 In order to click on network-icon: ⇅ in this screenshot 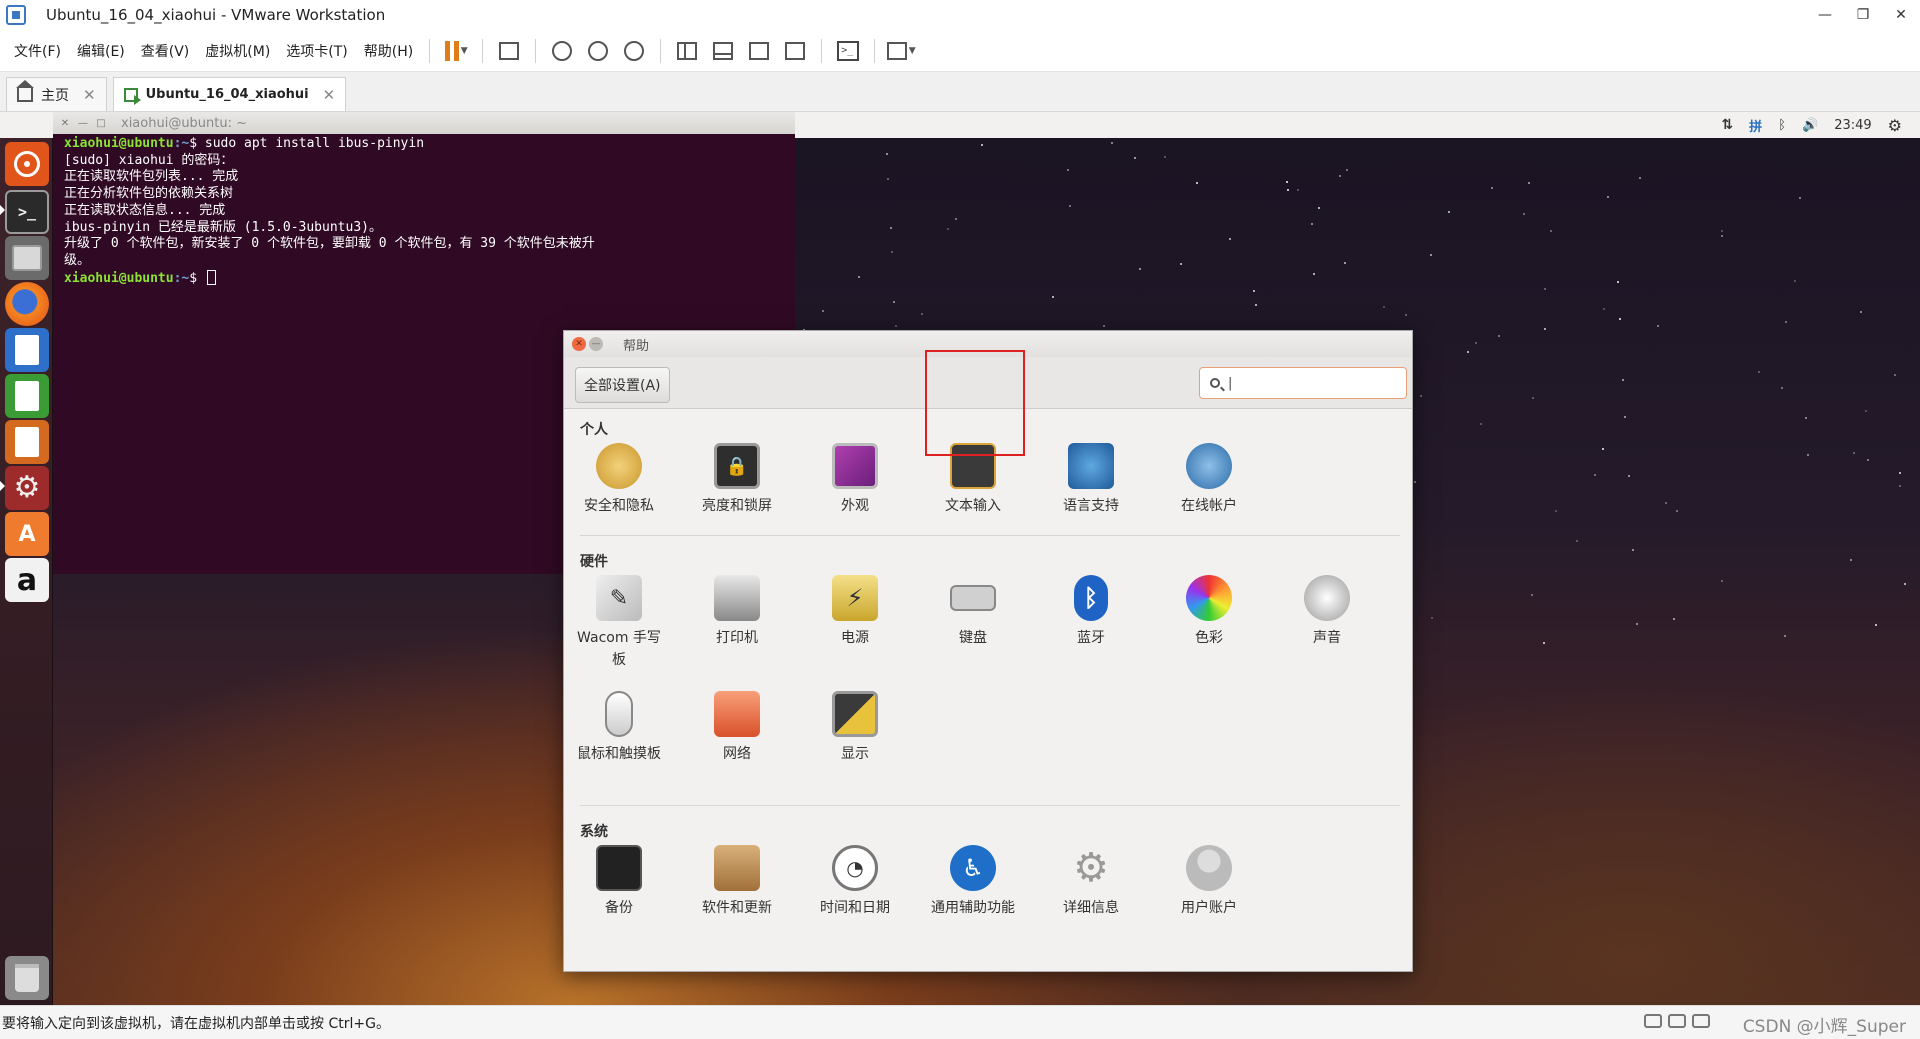, I will do `click(1727, 125)`.